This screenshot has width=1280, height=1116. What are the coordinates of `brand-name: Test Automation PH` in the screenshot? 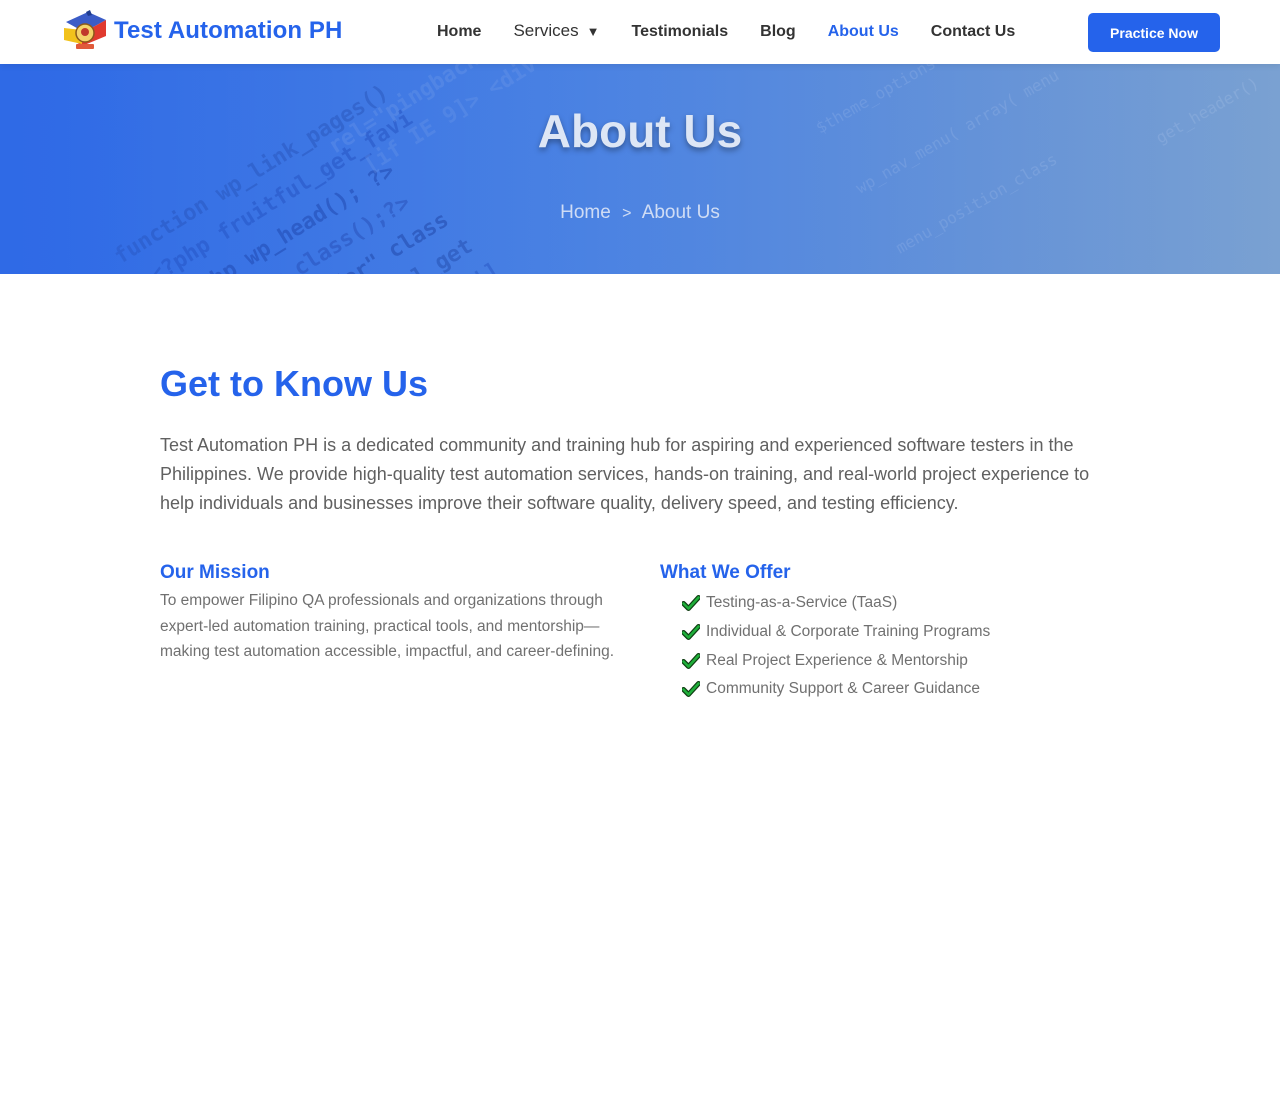 It's located at (228, 30).